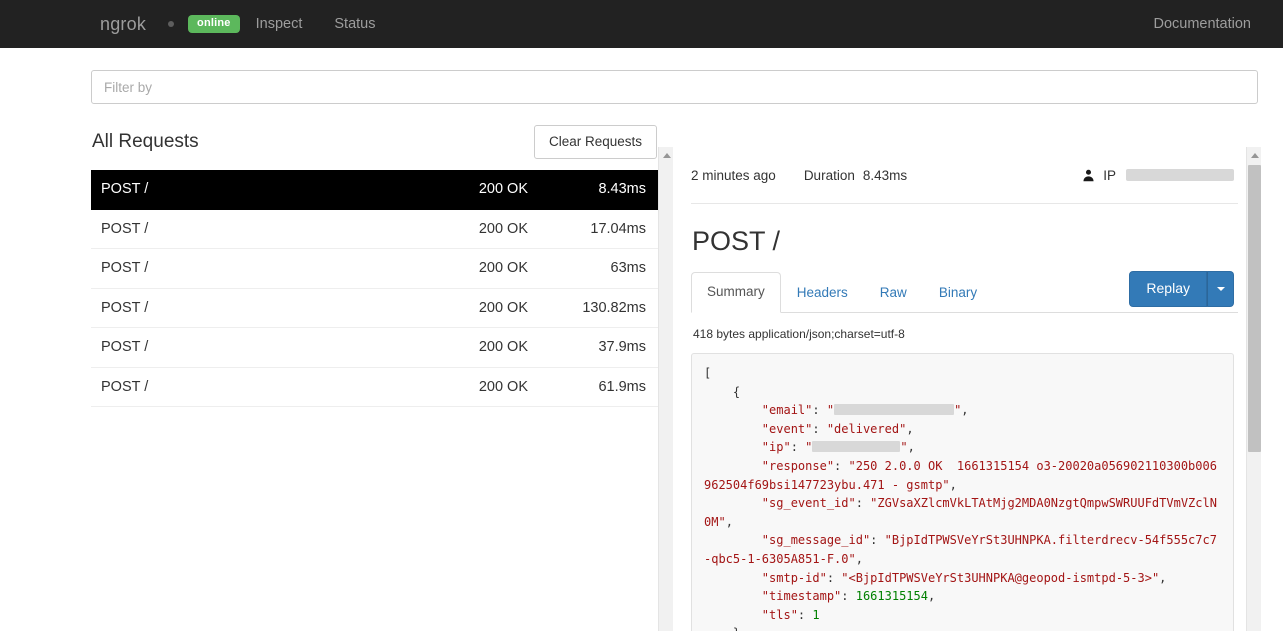 Image resolution: width=1283 pixels, height=631 pixels. Describe the element at coordinates (885, 175) in the screenshot. I see `duration-value: 8.43ms` at that location.